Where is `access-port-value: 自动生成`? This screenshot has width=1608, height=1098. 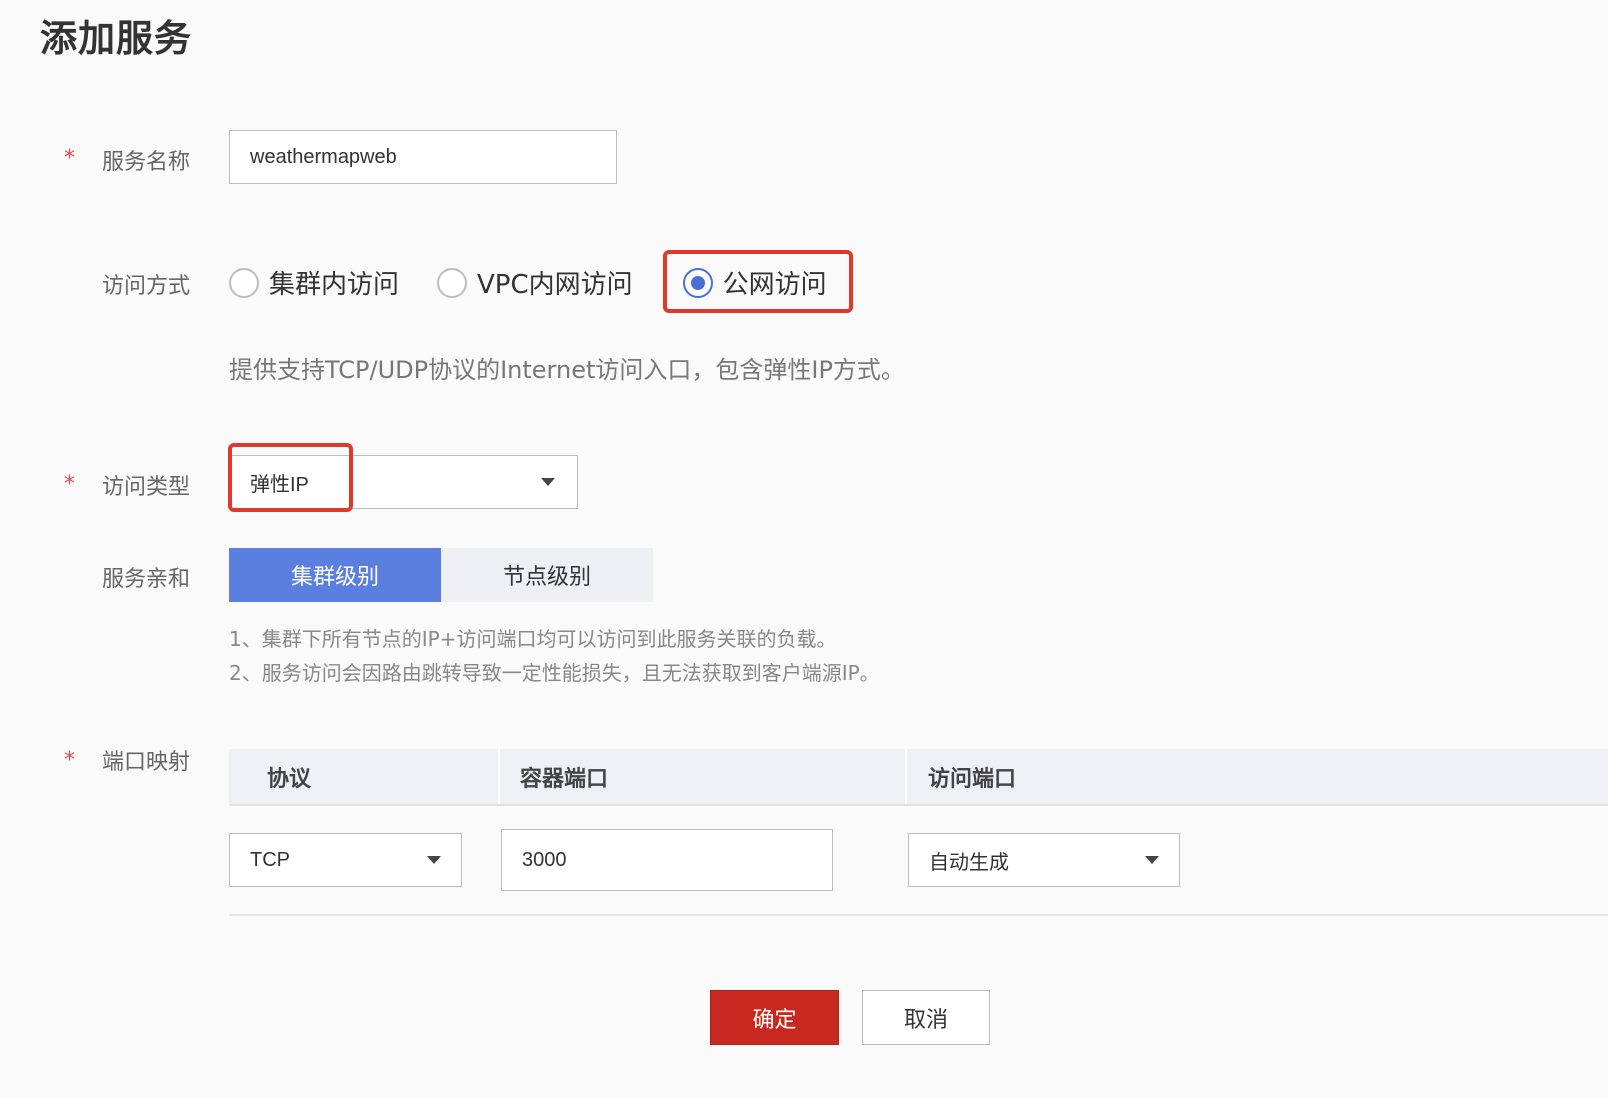
access-port-value: 自动生成 is located at coordinates (969, 862).